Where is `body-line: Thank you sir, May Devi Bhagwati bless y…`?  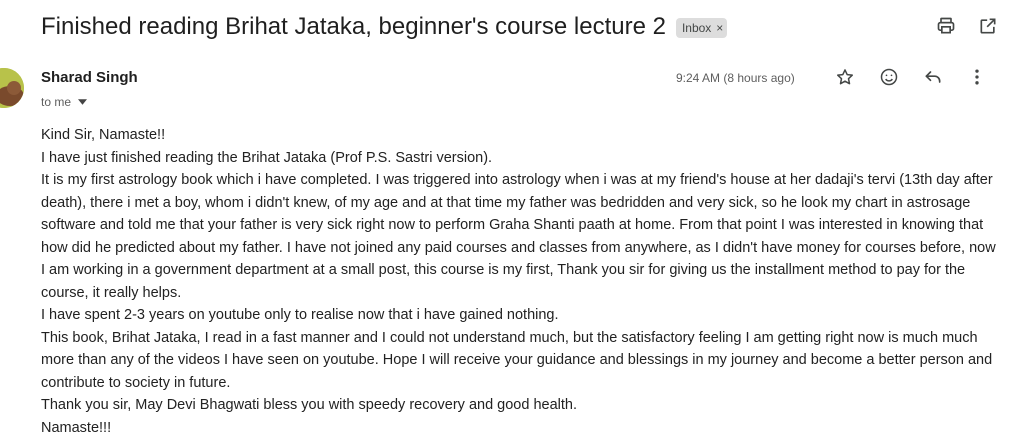 body-line: Thank you sir, May Devi Bhagwati bless y… is located at coordinates (309, 405).